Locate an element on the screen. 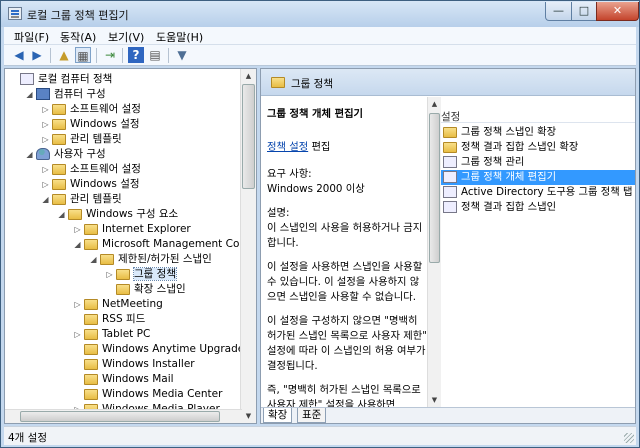 This screenshot has width=640, height=448. app-icon is located at coordinates (15, 13).